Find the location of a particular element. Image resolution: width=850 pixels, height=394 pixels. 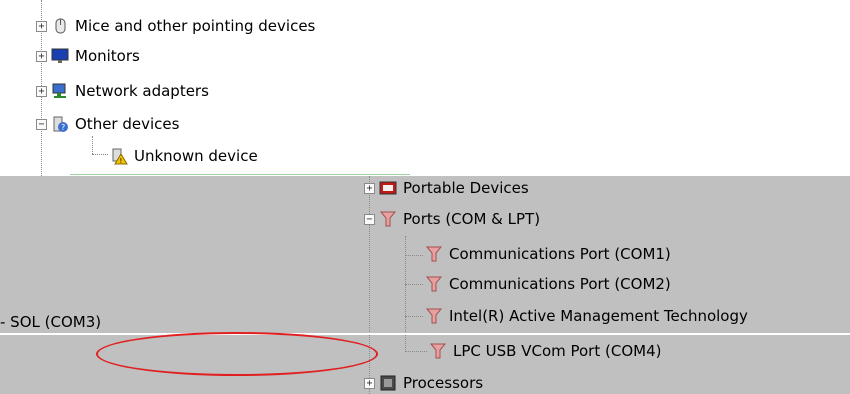

red-annotation-ellipse is located at coordinates (237, 354).